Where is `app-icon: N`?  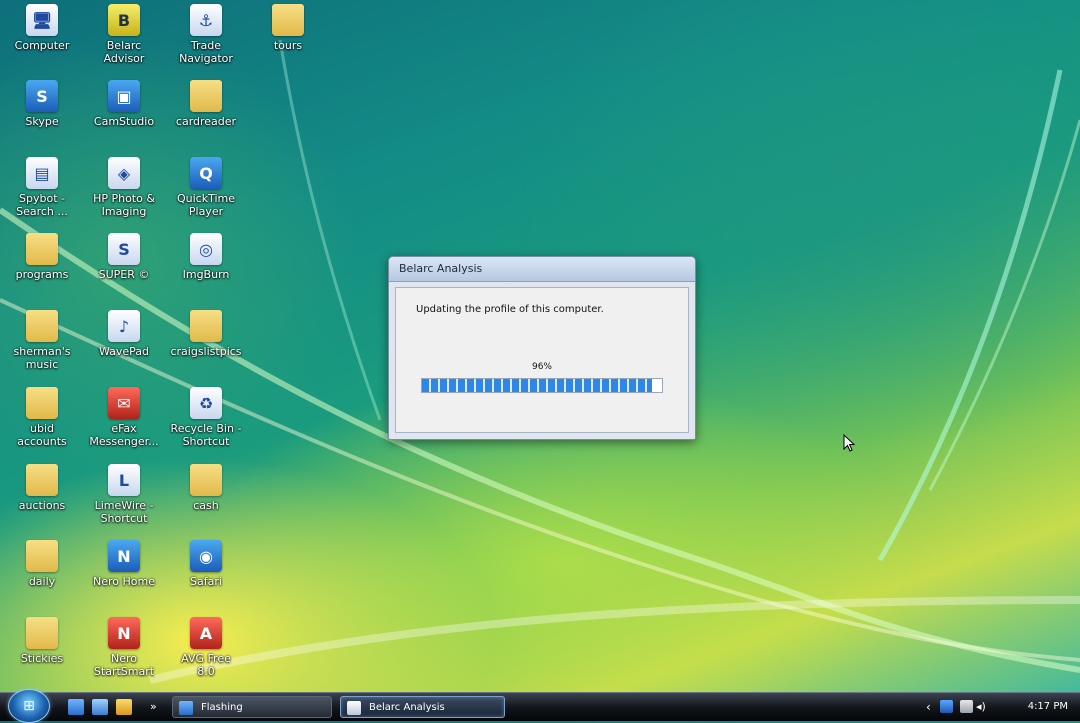 app-icon: N is located at coordinates (124, 556).